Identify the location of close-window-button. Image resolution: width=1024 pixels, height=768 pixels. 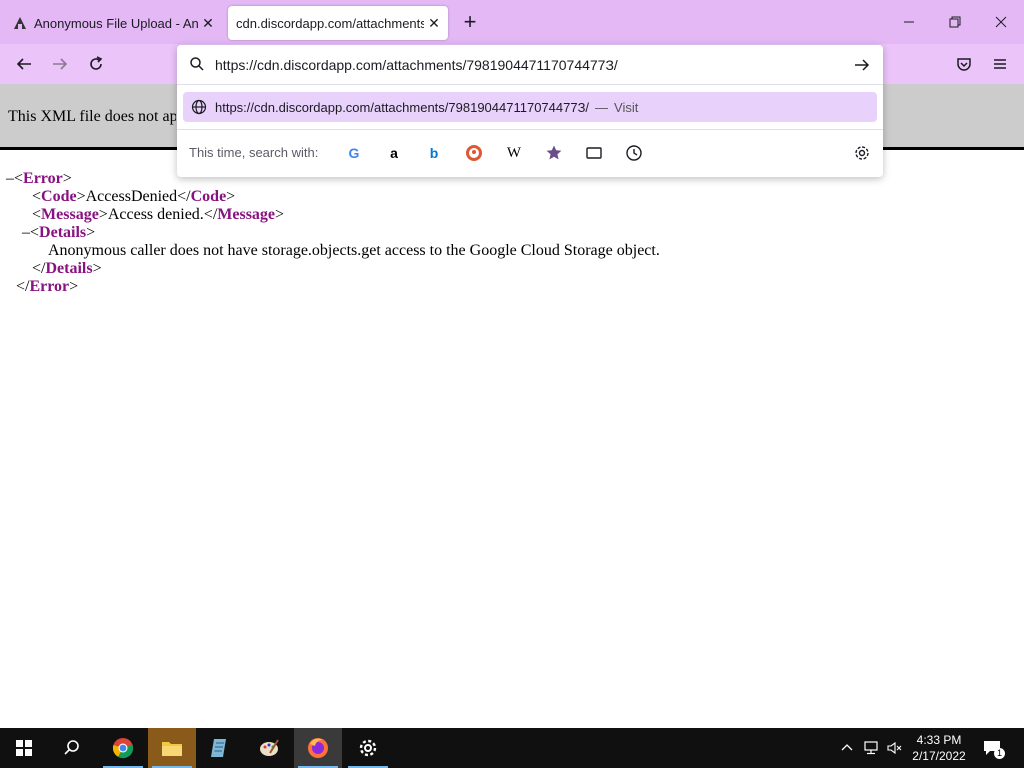
(1001, 22).